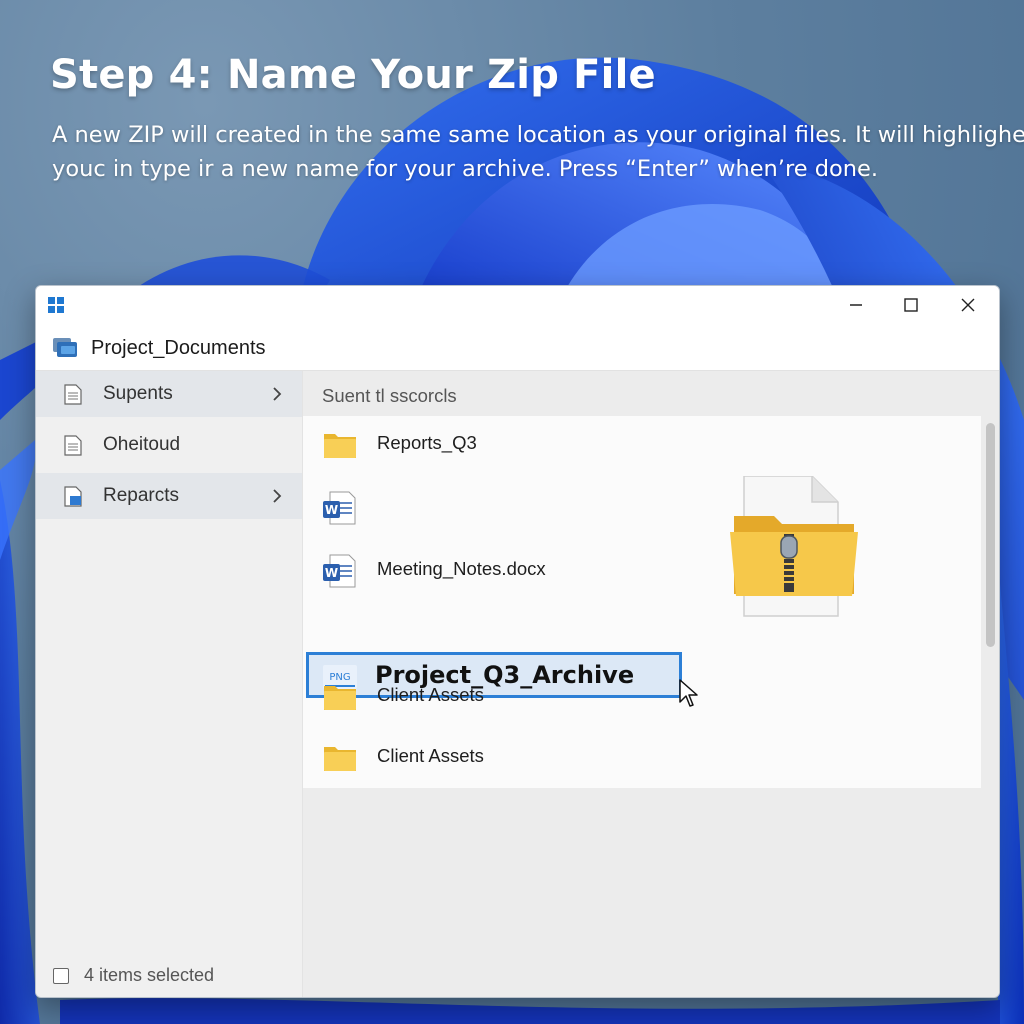 This screenshot has height=1024, width=1024. I want to click on sidebar-item-label: Reparcts, so click(141, 495).